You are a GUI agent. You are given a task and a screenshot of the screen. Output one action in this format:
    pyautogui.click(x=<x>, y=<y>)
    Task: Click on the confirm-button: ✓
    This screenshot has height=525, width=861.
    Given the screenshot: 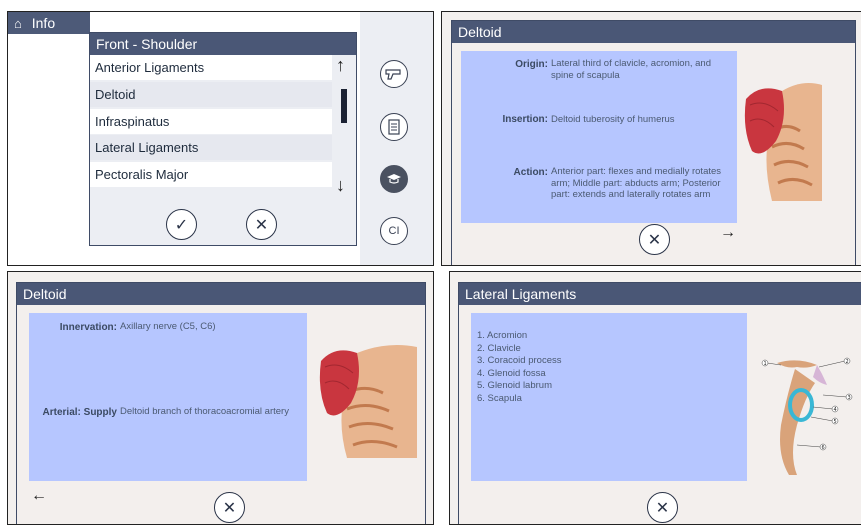 What is the action you would take?
    pyautogui.click(x=181, y=224)
    